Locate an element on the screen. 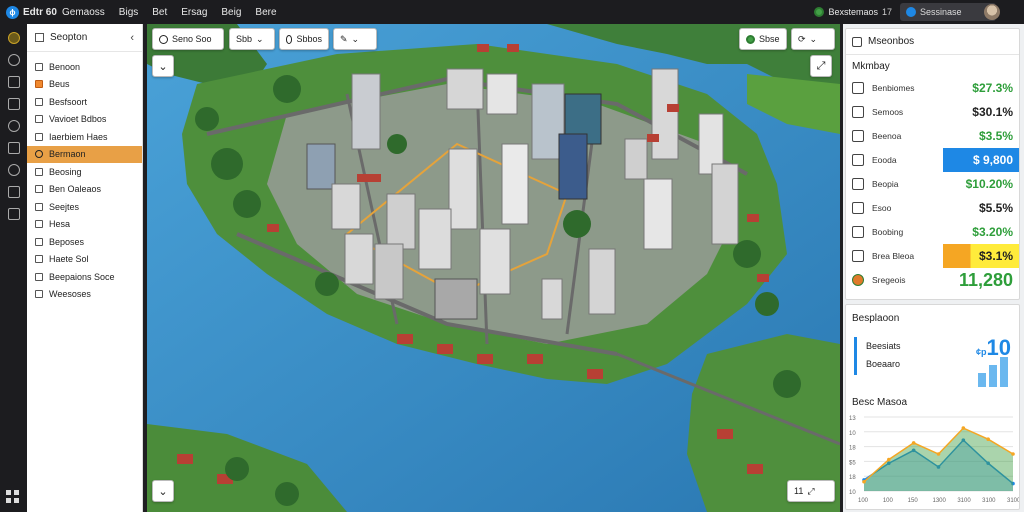 The width and height of the screenshot is (1024, 512). top-search-field: Sessinase is located at coordinates (948, 12).